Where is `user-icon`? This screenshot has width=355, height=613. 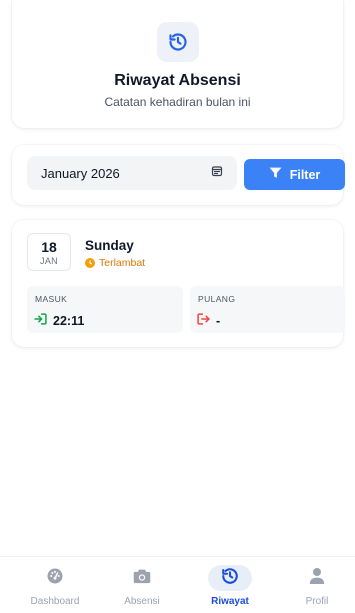
user-icon is located at coordinates (317, 578).